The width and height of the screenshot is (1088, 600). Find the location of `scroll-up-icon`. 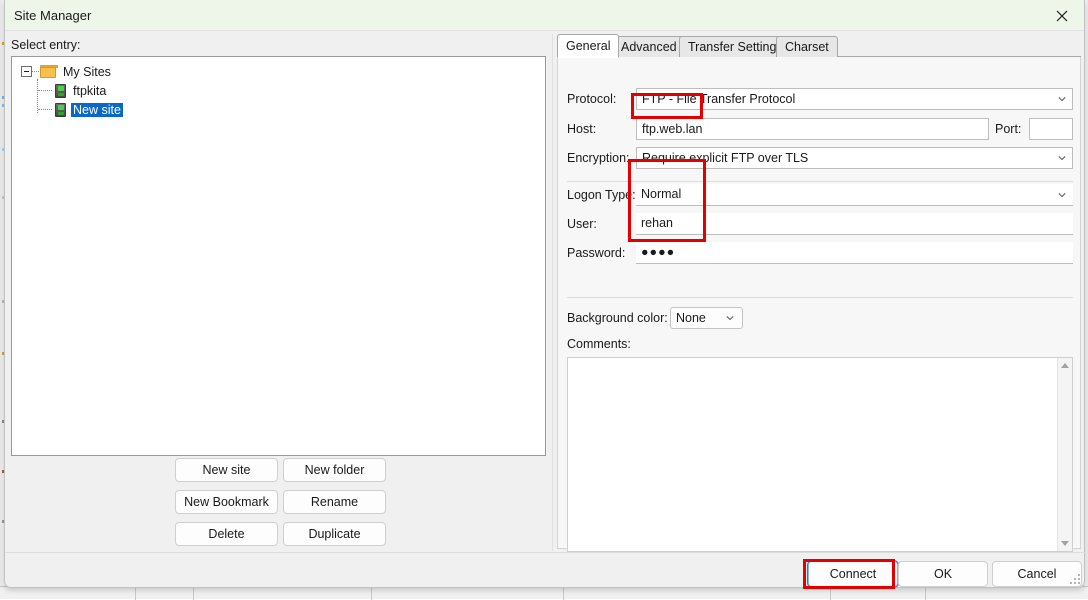

scroll-up-icon is located at coordinates (1065, 365).